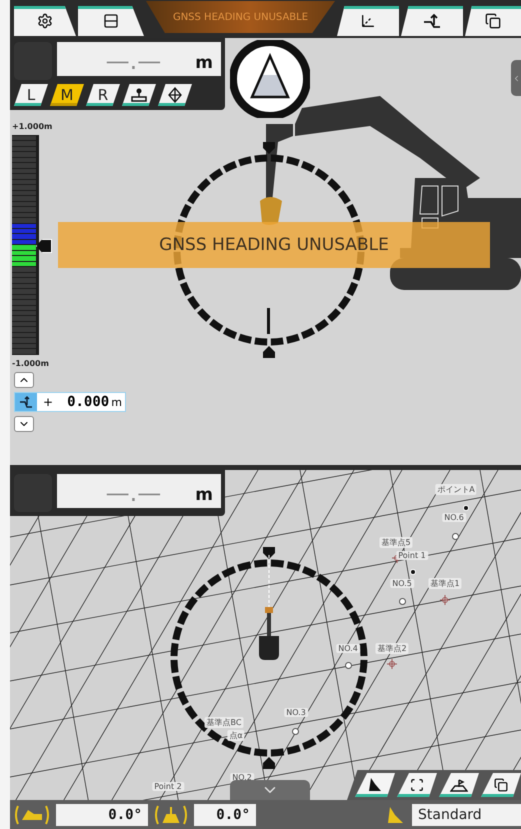 This screenshot has height=829, width=521. I want to click on collapse-button, so click(270, 790).